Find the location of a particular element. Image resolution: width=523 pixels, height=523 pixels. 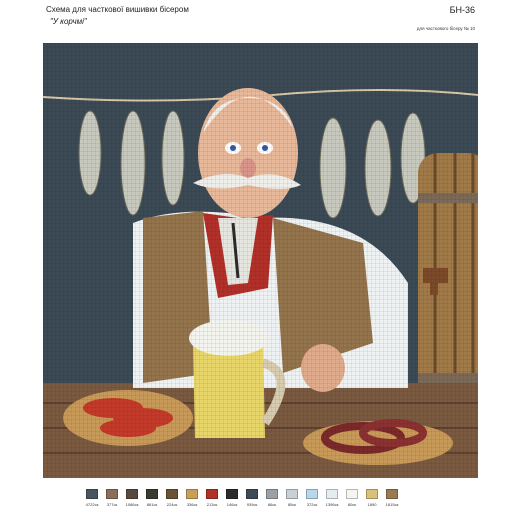

legend-swatch: 85ск is located at coordinates (292, 498).